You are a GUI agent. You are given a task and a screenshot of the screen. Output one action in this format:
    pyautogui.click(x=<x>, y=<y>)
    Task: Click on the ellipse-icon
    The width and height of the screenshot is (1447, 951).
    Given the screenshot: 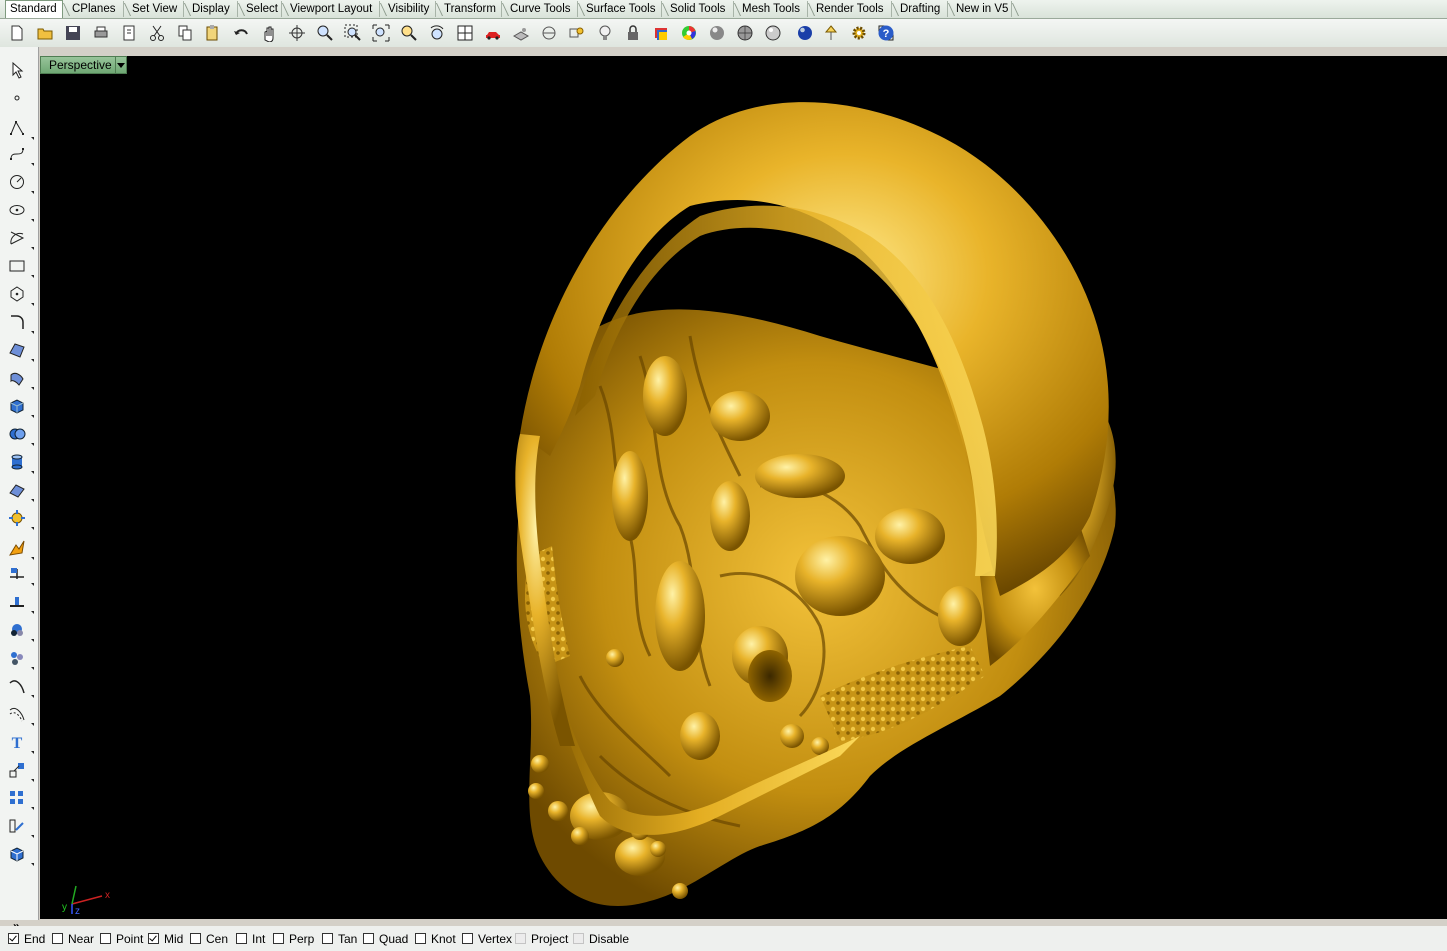 What is the action you would take?
    pyautogui.click(x=17, y=210)
    